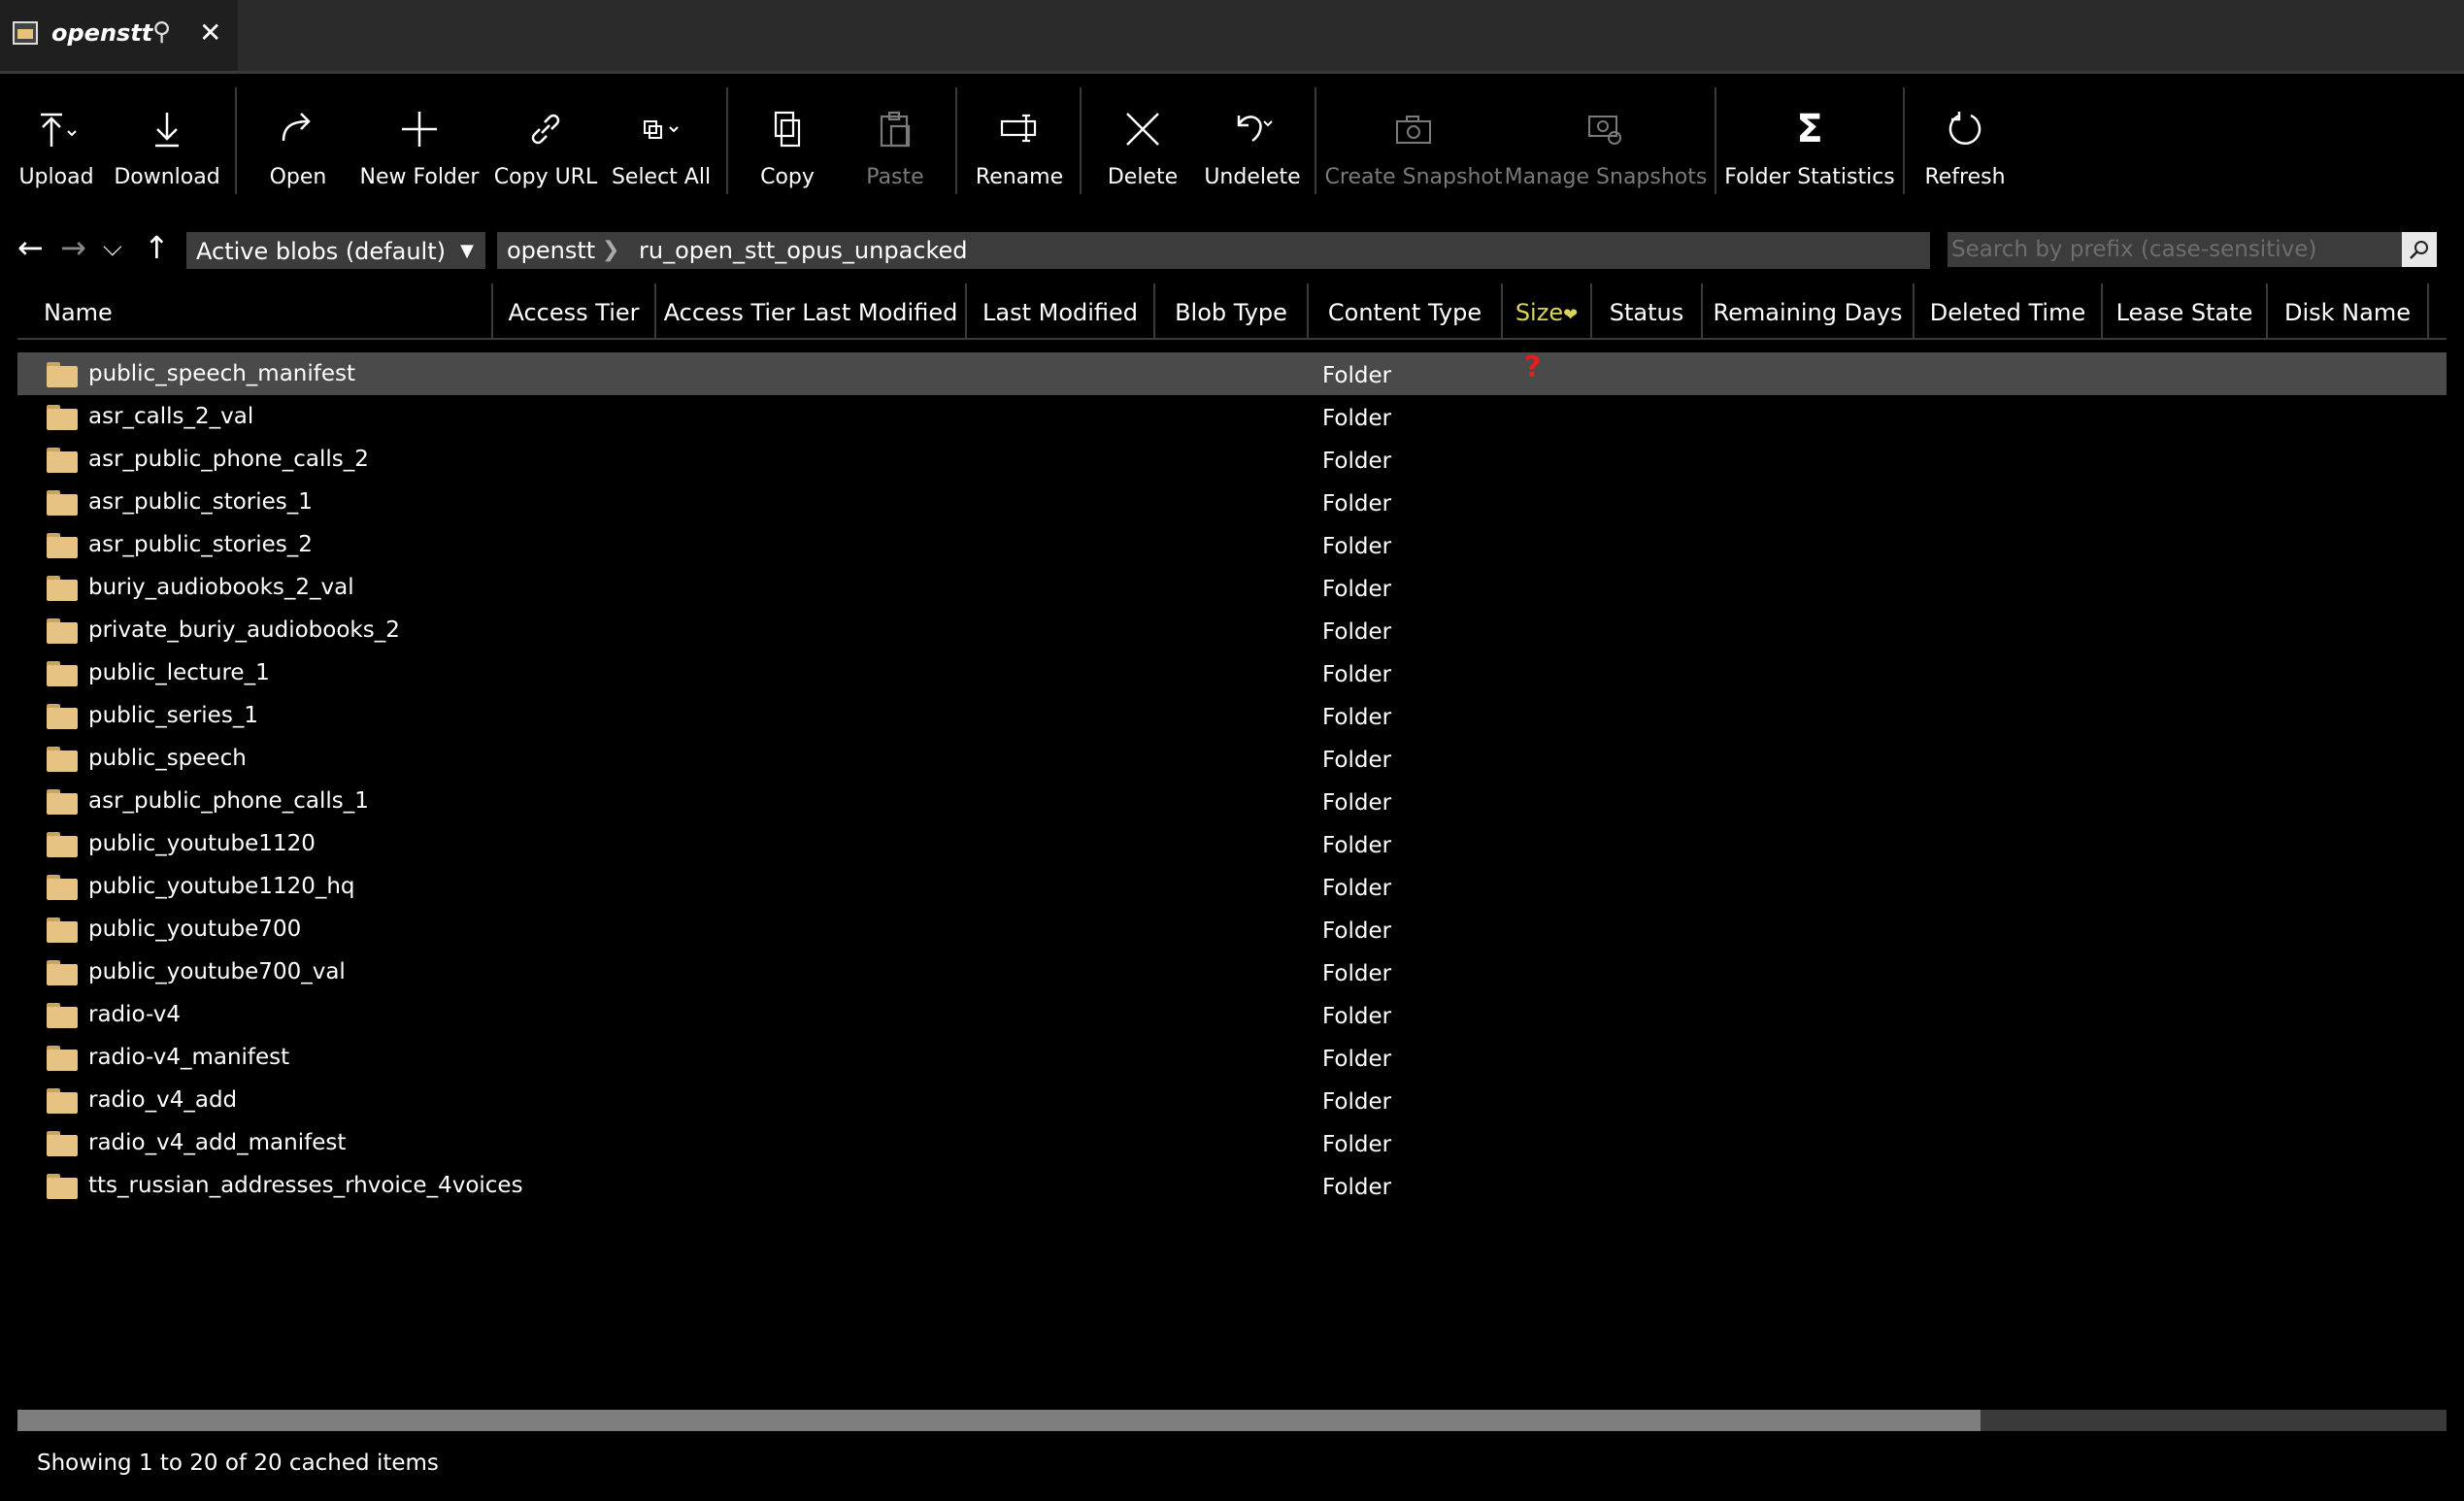 This screenshot has height=1501, width=2464. I want to click on pin-icon: ⚲, so click(161, 32).